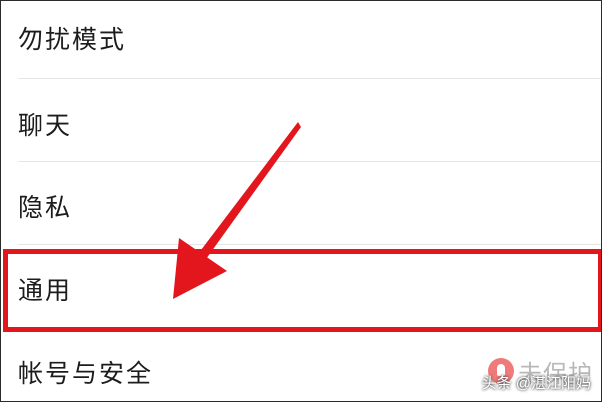  Describe the element at coordinates (45, 125) in the screenshot. I see `settings-item-label: 聊天` at that location.